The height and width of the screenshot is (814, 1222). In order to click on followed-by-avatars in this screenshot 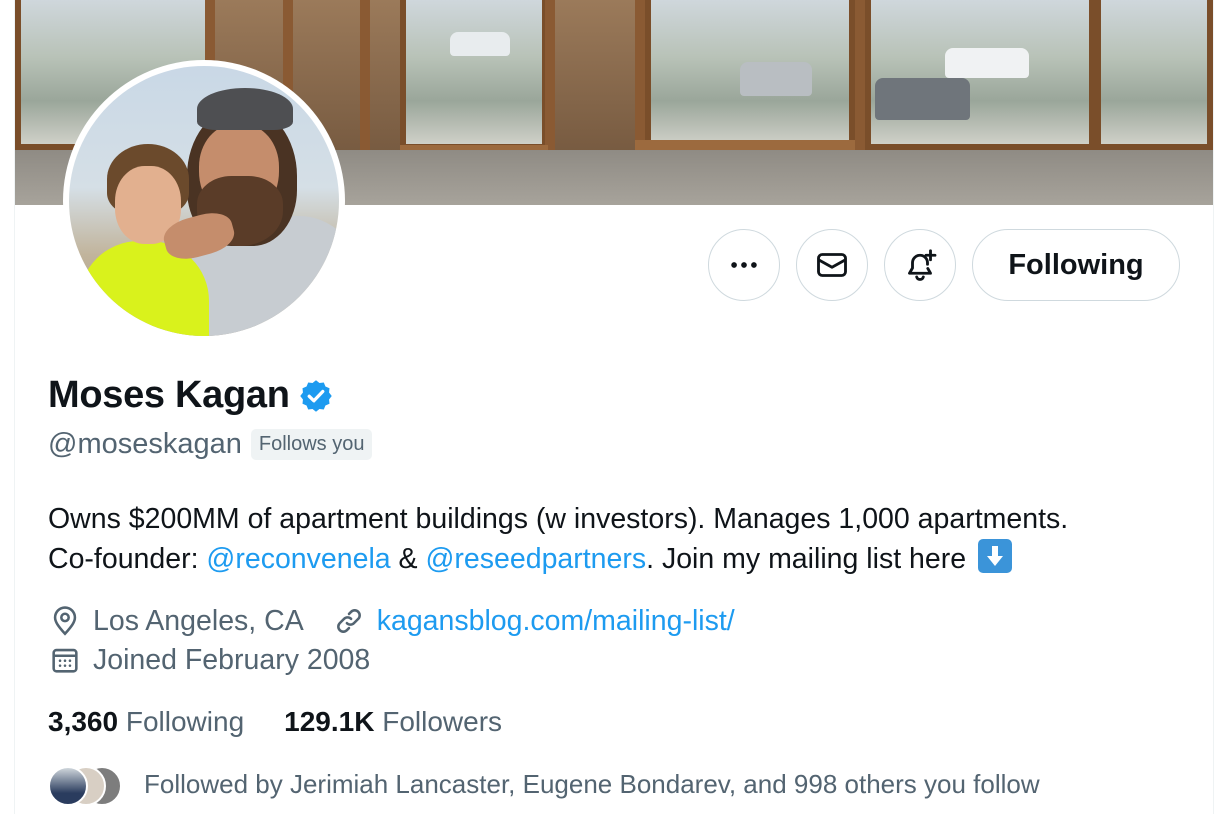, I will do `click(86, 785)`.